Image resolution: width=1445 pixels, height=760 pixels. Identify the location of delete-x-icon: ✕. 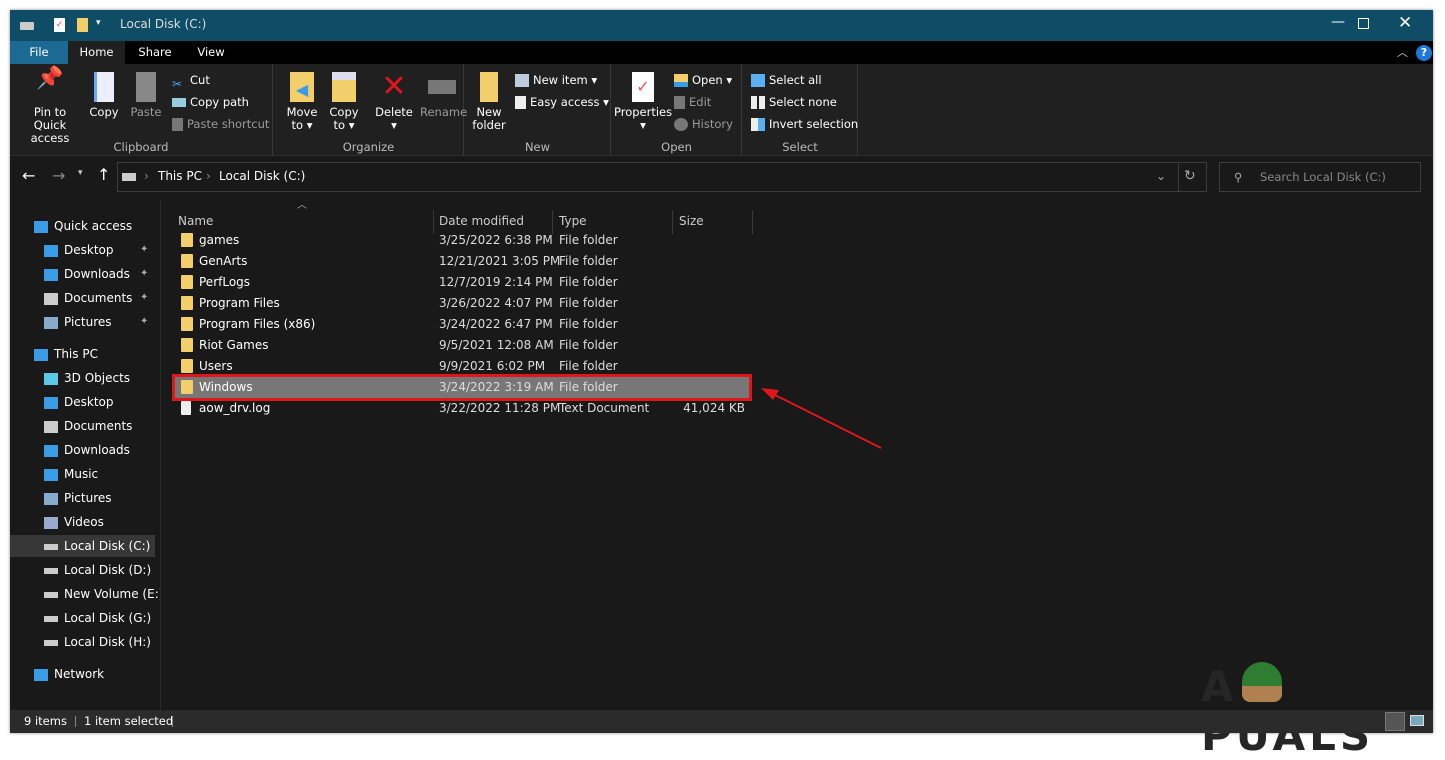
(394, 86).